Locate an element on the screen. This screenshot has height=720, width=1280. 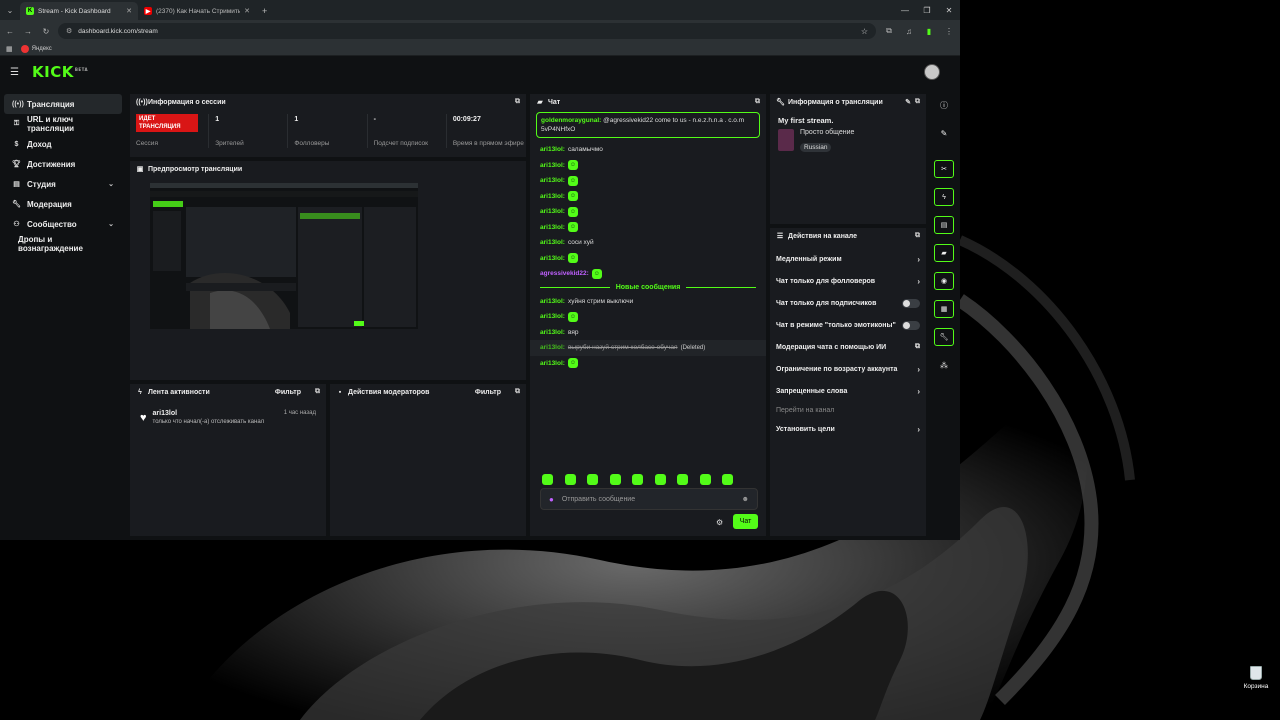
chat-username: agressivekid22: is located at coordinates (564, 273).